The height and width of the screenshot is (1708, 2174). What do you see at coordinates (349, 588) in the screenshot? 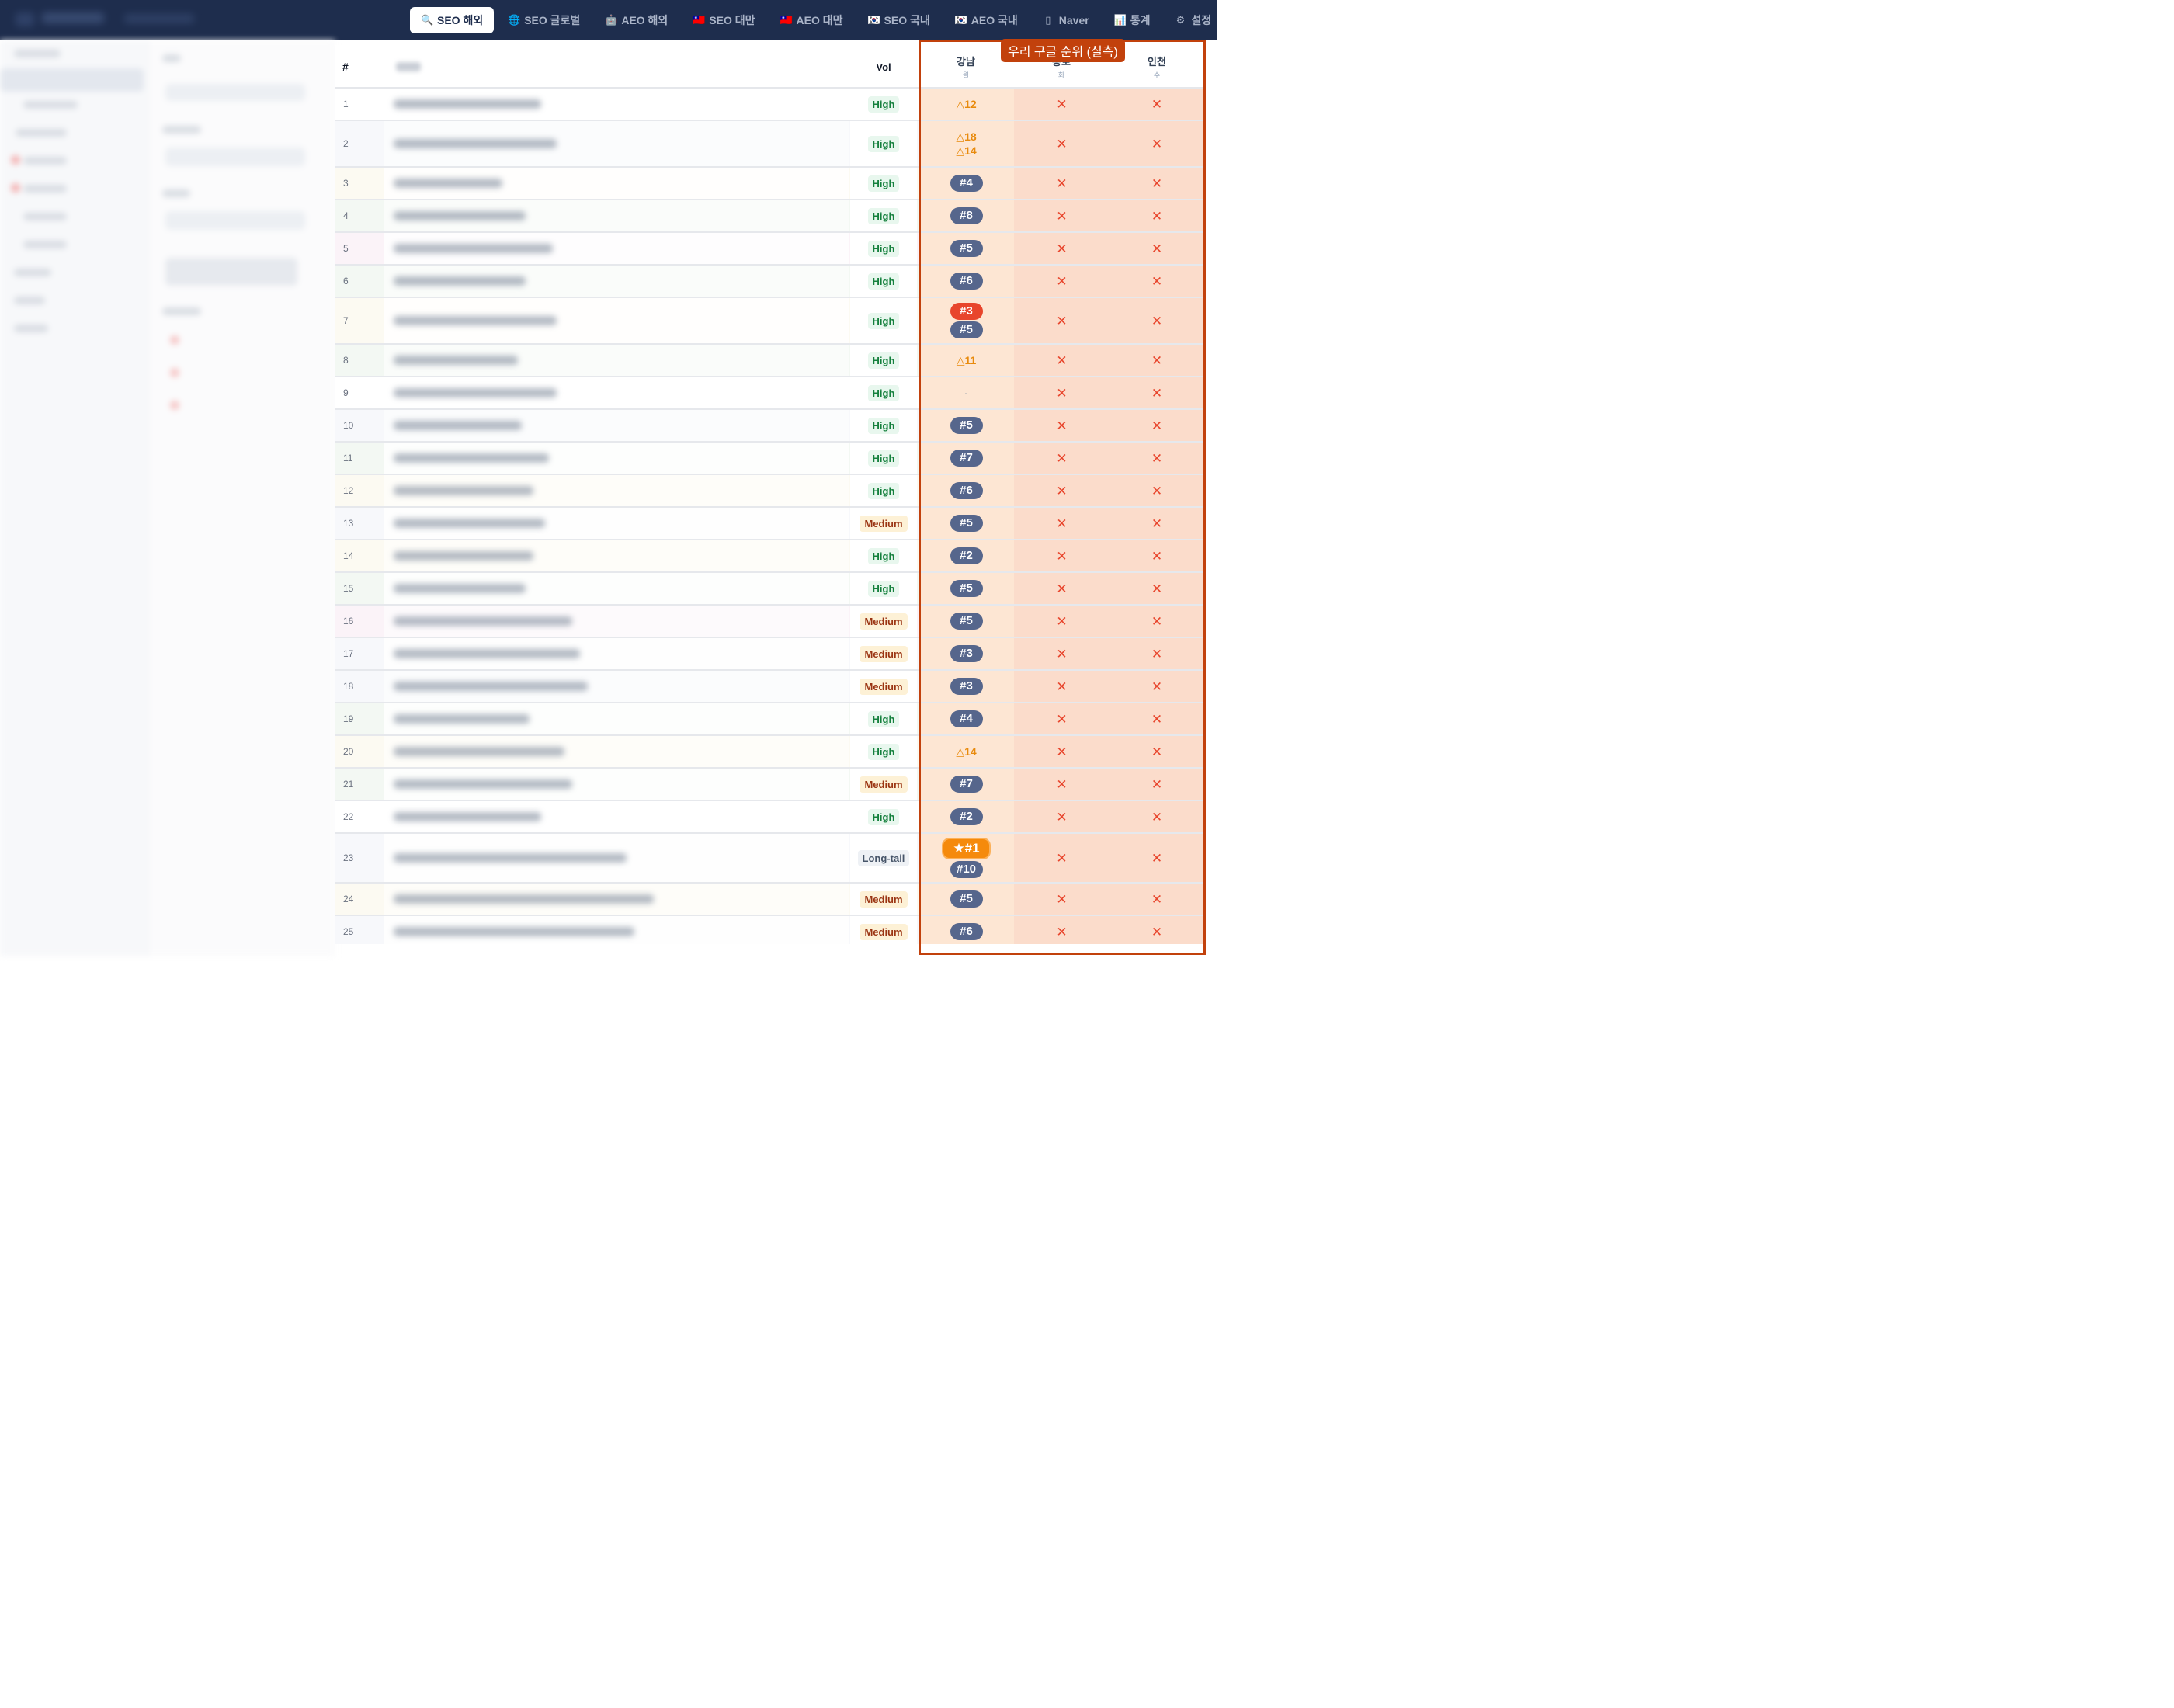
I see `row-number: 15` at bounding box center [349, 588].